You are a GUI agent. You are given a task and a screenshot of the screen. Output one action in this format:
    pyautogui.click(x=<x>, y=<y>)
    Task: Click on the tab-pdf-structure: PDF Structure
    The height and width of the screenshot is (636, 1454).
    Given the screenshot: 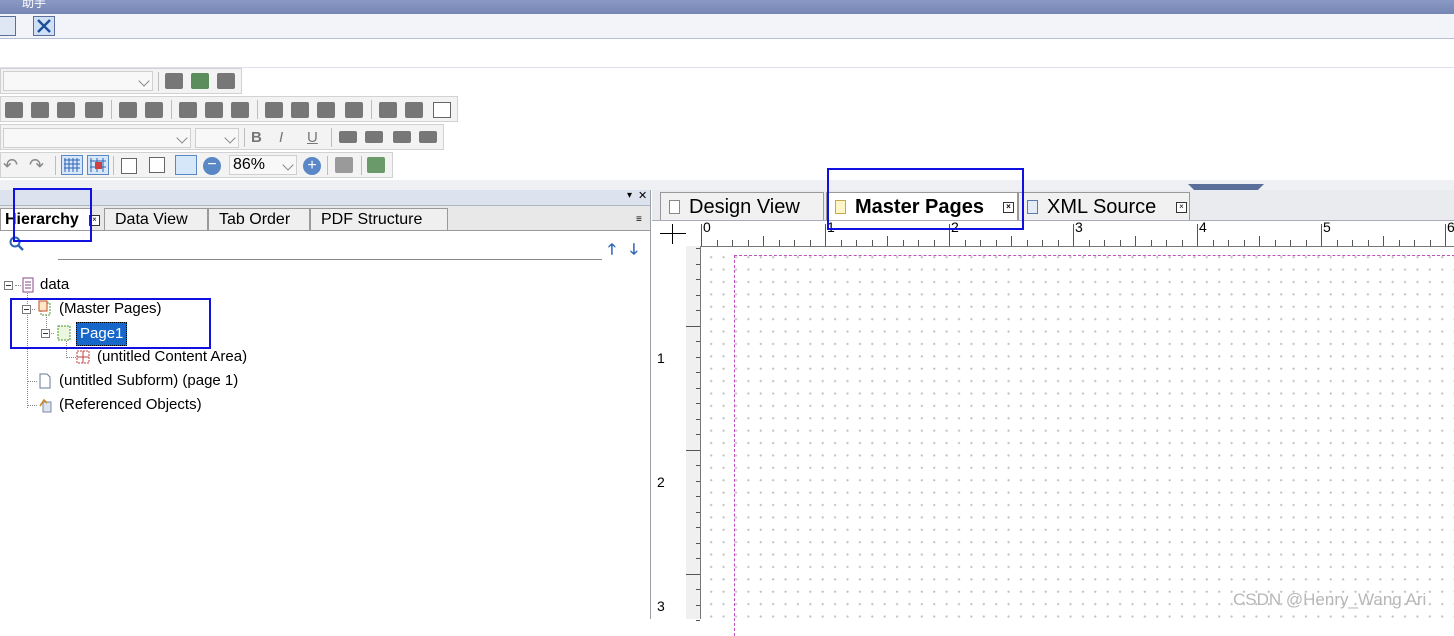 What is the action you would take?
    pyautogui.click(x=379, y=219)
    